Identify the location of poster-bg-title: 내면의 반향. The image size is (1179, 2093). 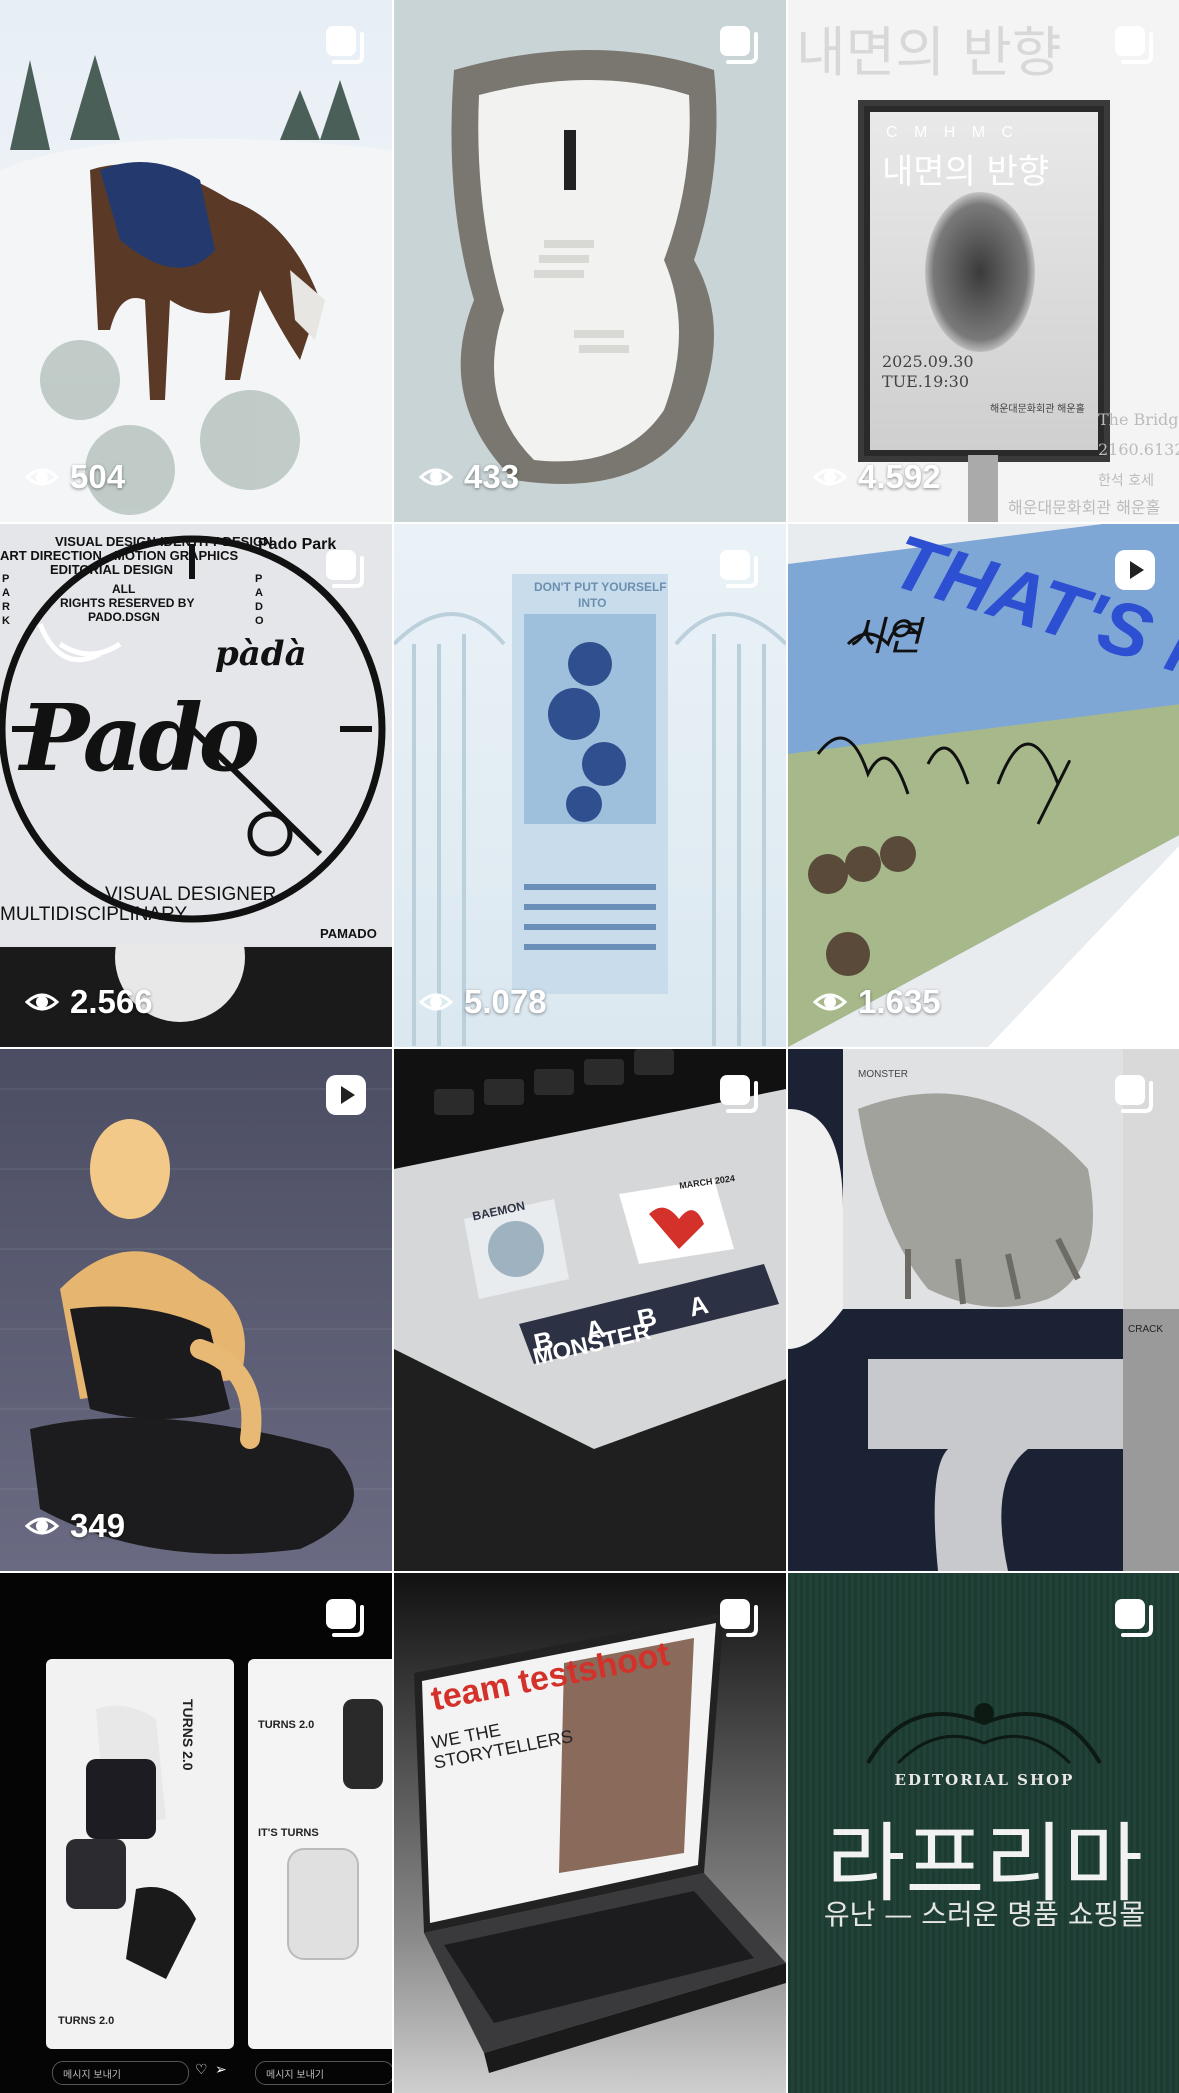
(929, 52).